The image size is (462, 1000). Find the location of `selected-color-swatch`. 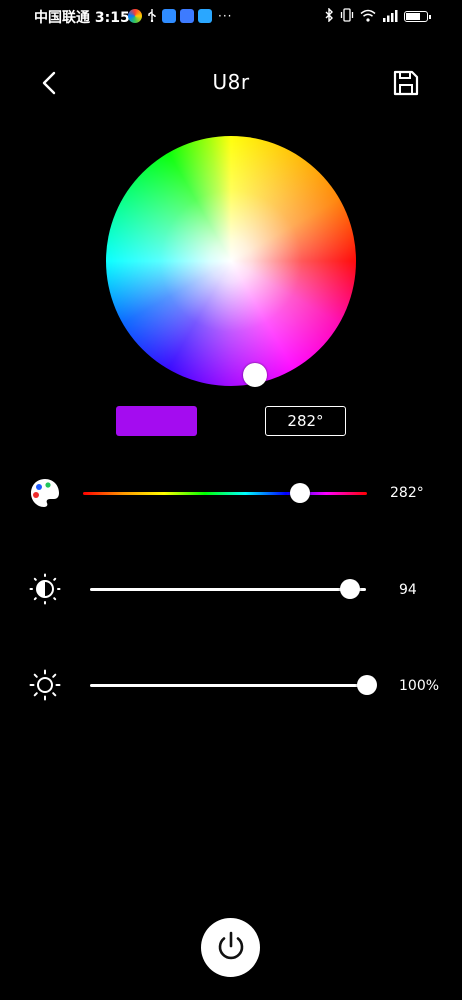

selected-color-swatch is located at coordinates (156, 421).